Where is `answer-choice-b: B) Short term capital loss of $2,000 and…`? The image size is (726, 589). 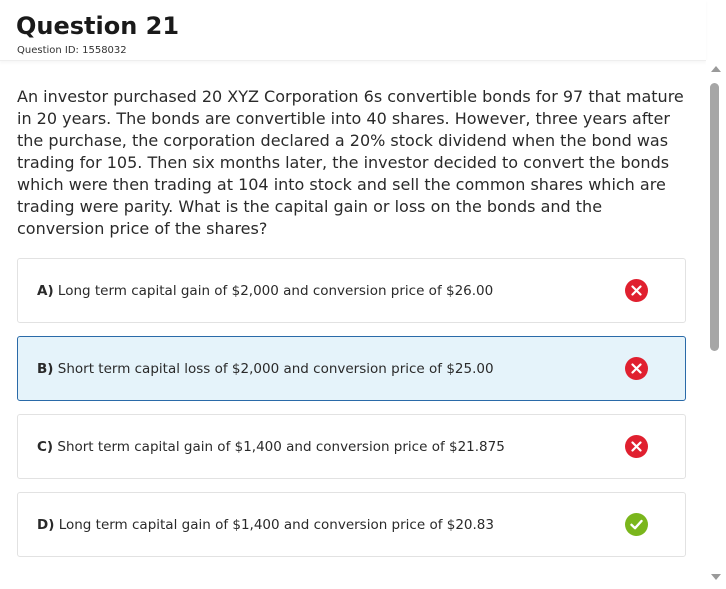 answer-choice-b: B) Short term capital loss of $2,000 and… is located at coordinates (351, 368).